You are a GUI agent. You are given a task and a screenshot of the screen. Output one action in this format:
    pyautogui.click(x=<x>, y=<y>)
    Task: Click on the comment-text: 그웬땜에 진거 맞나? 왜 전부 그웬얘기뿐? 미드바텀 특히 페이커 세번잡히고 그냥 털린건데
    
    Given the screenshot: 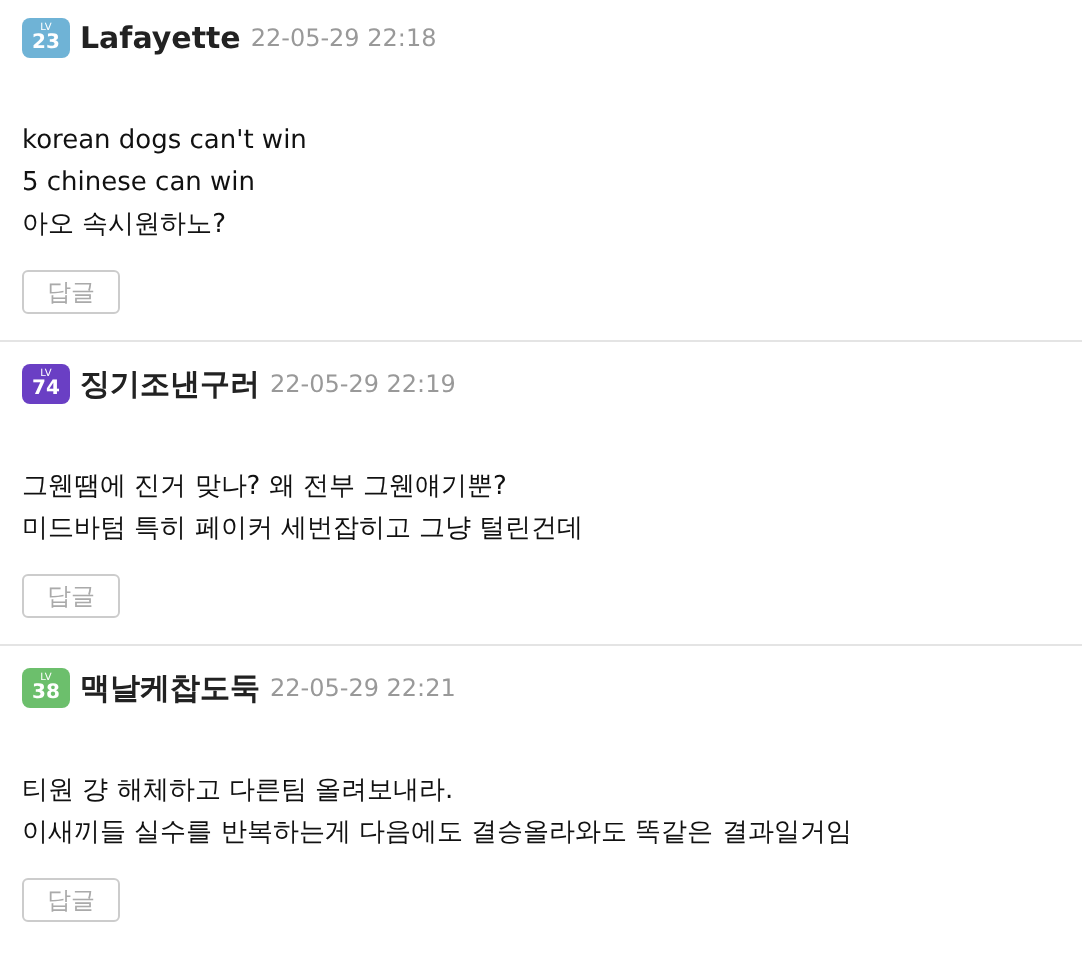 What is the action you would take?
    pyautogui.click(x=304, y=509)
    